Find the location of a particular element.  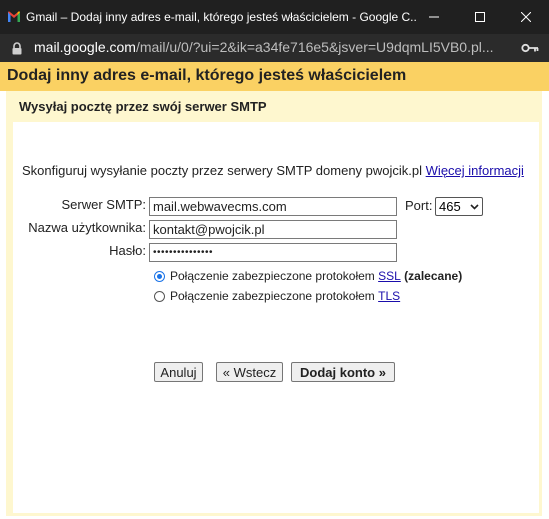

maximize-icon is located at coordinates (480, 17).